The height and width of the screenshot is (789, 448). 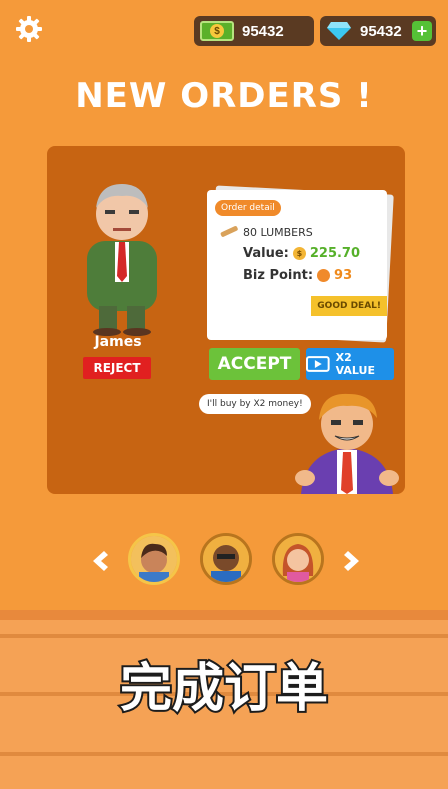 What do you see at coordinates (248, 208) in the screenshot?
I see `order-detail-tag: Order detail` at bounding box center [248, 208].